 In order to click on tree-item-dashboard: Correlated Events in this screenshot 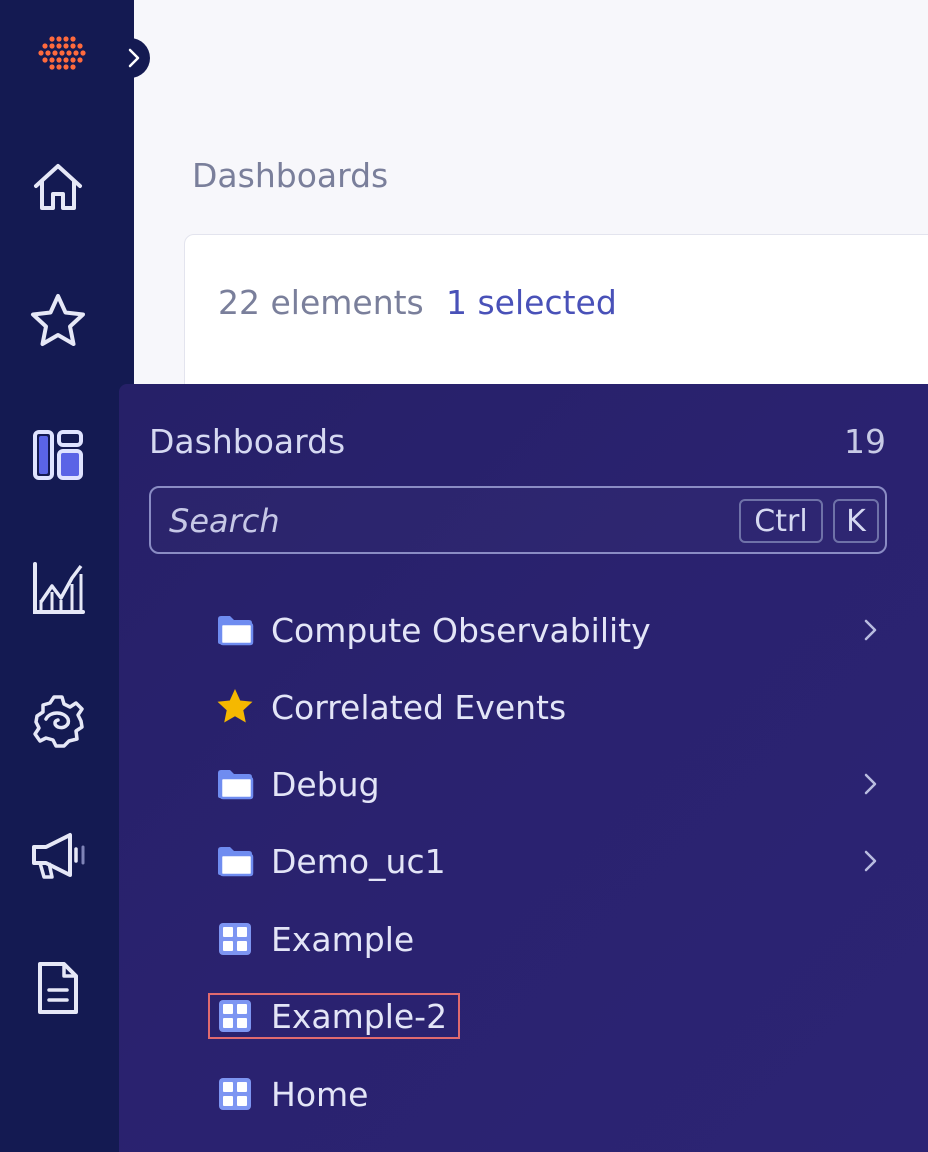, I will do `click(553, 707)`.